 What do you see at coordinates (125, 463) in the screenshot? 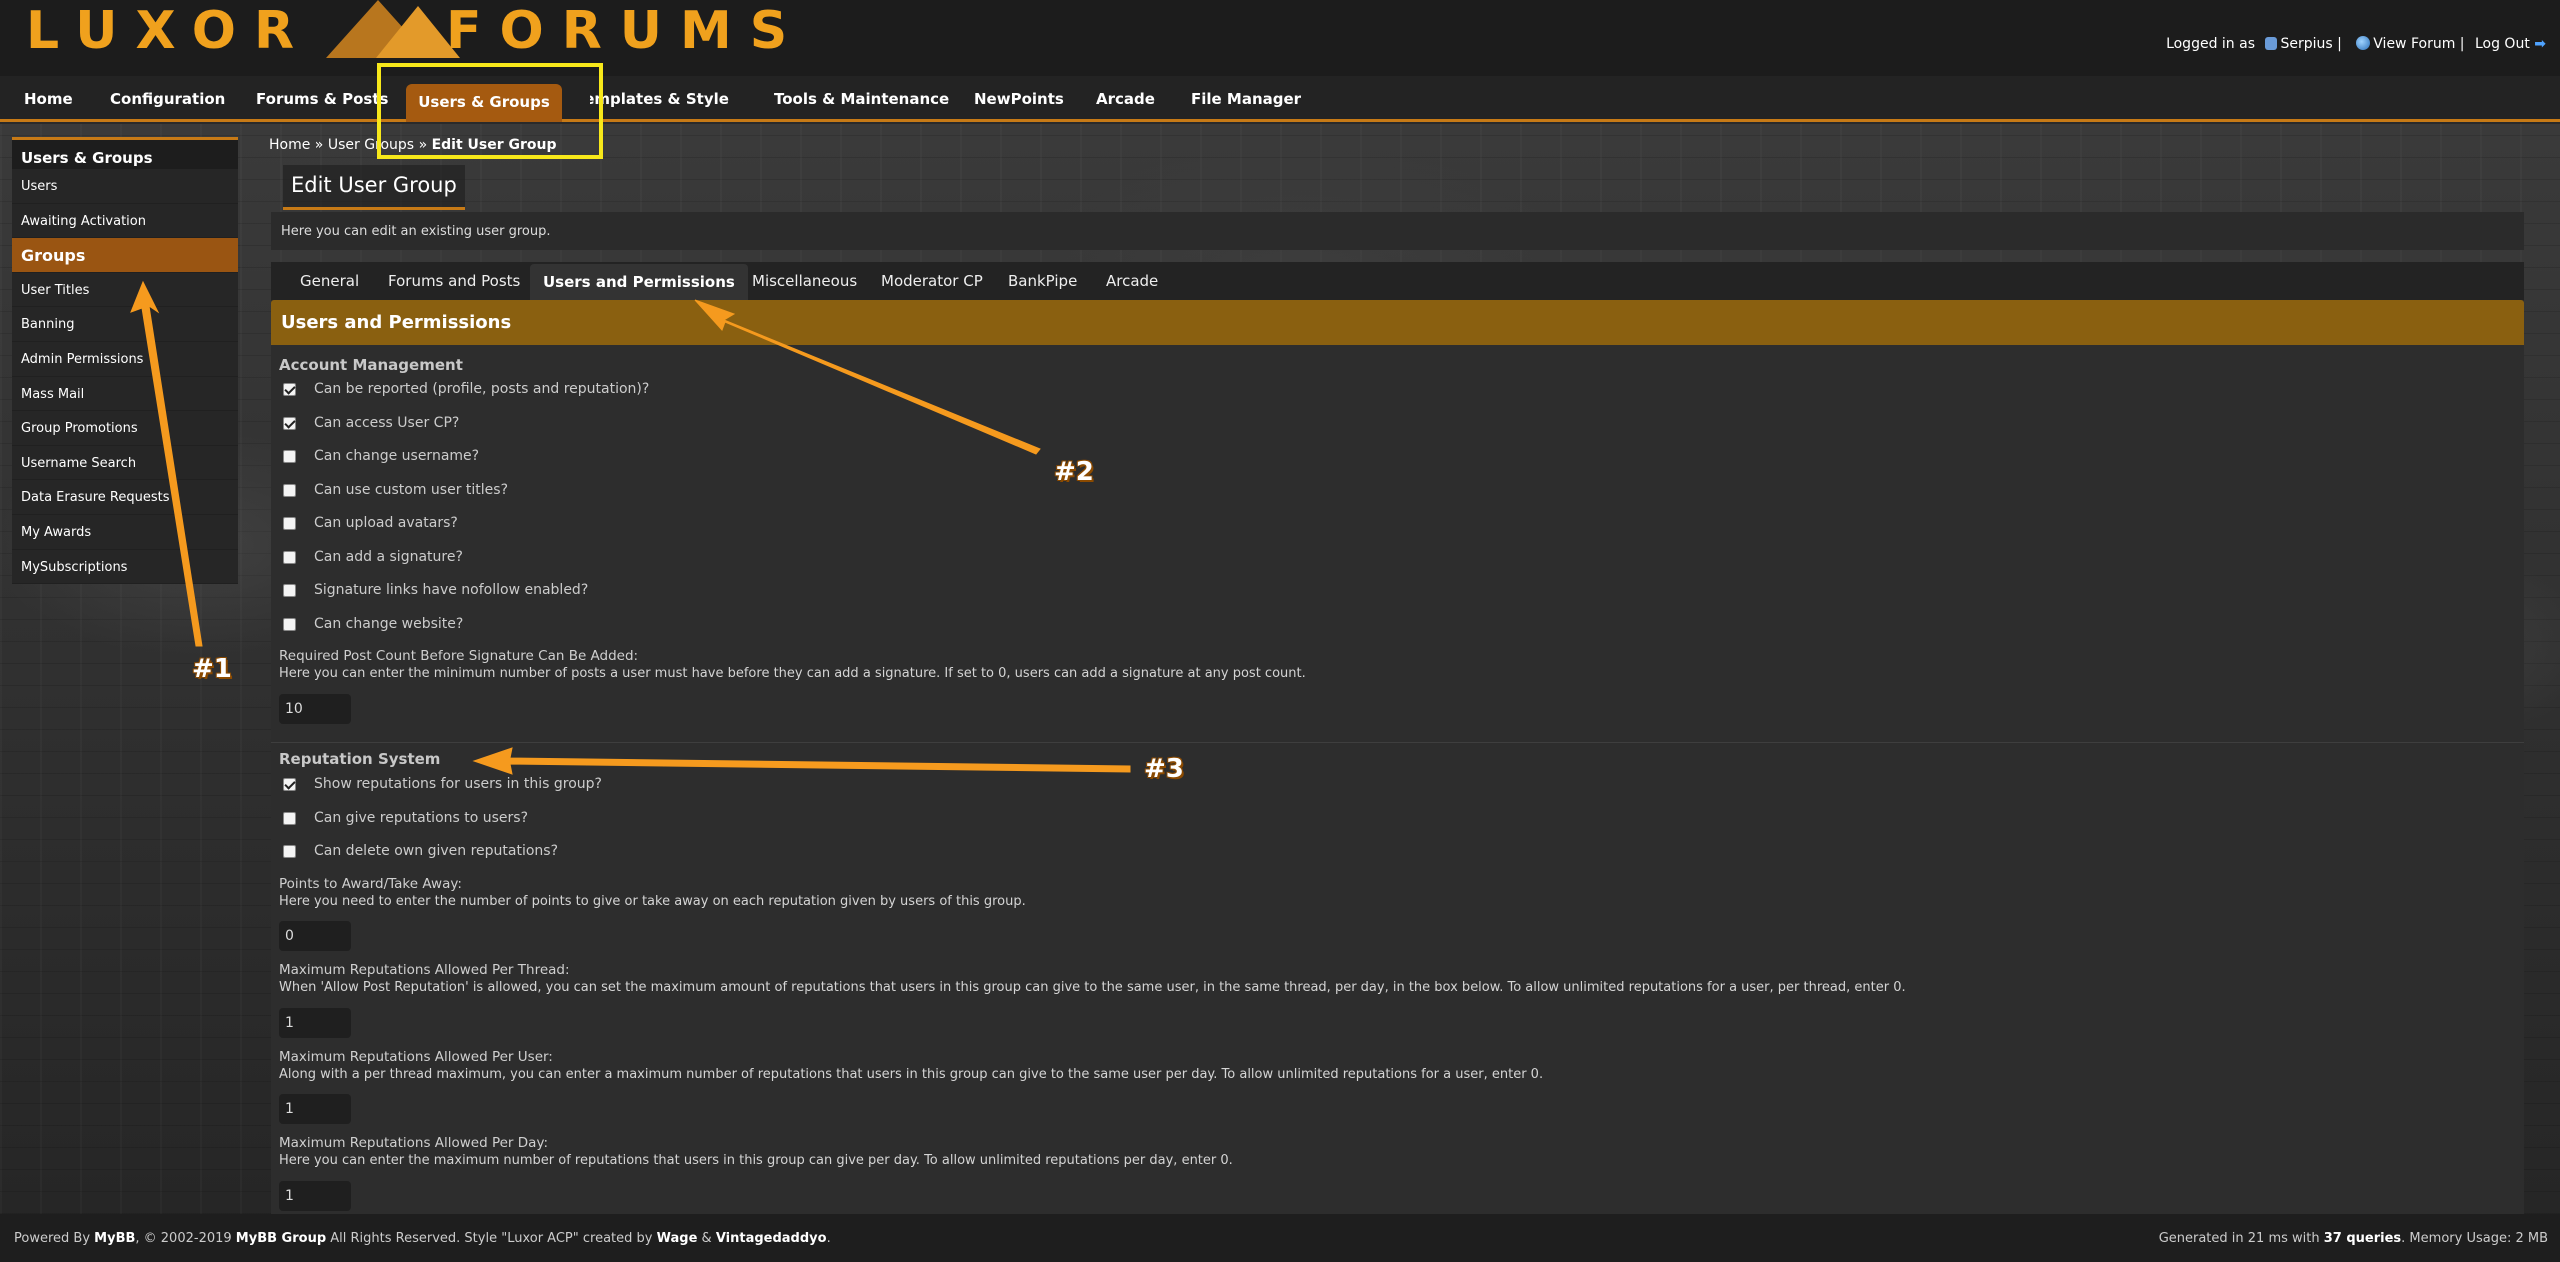
I see `sidebar-item-username-search: Username Search` at bounding box center [125, 463].